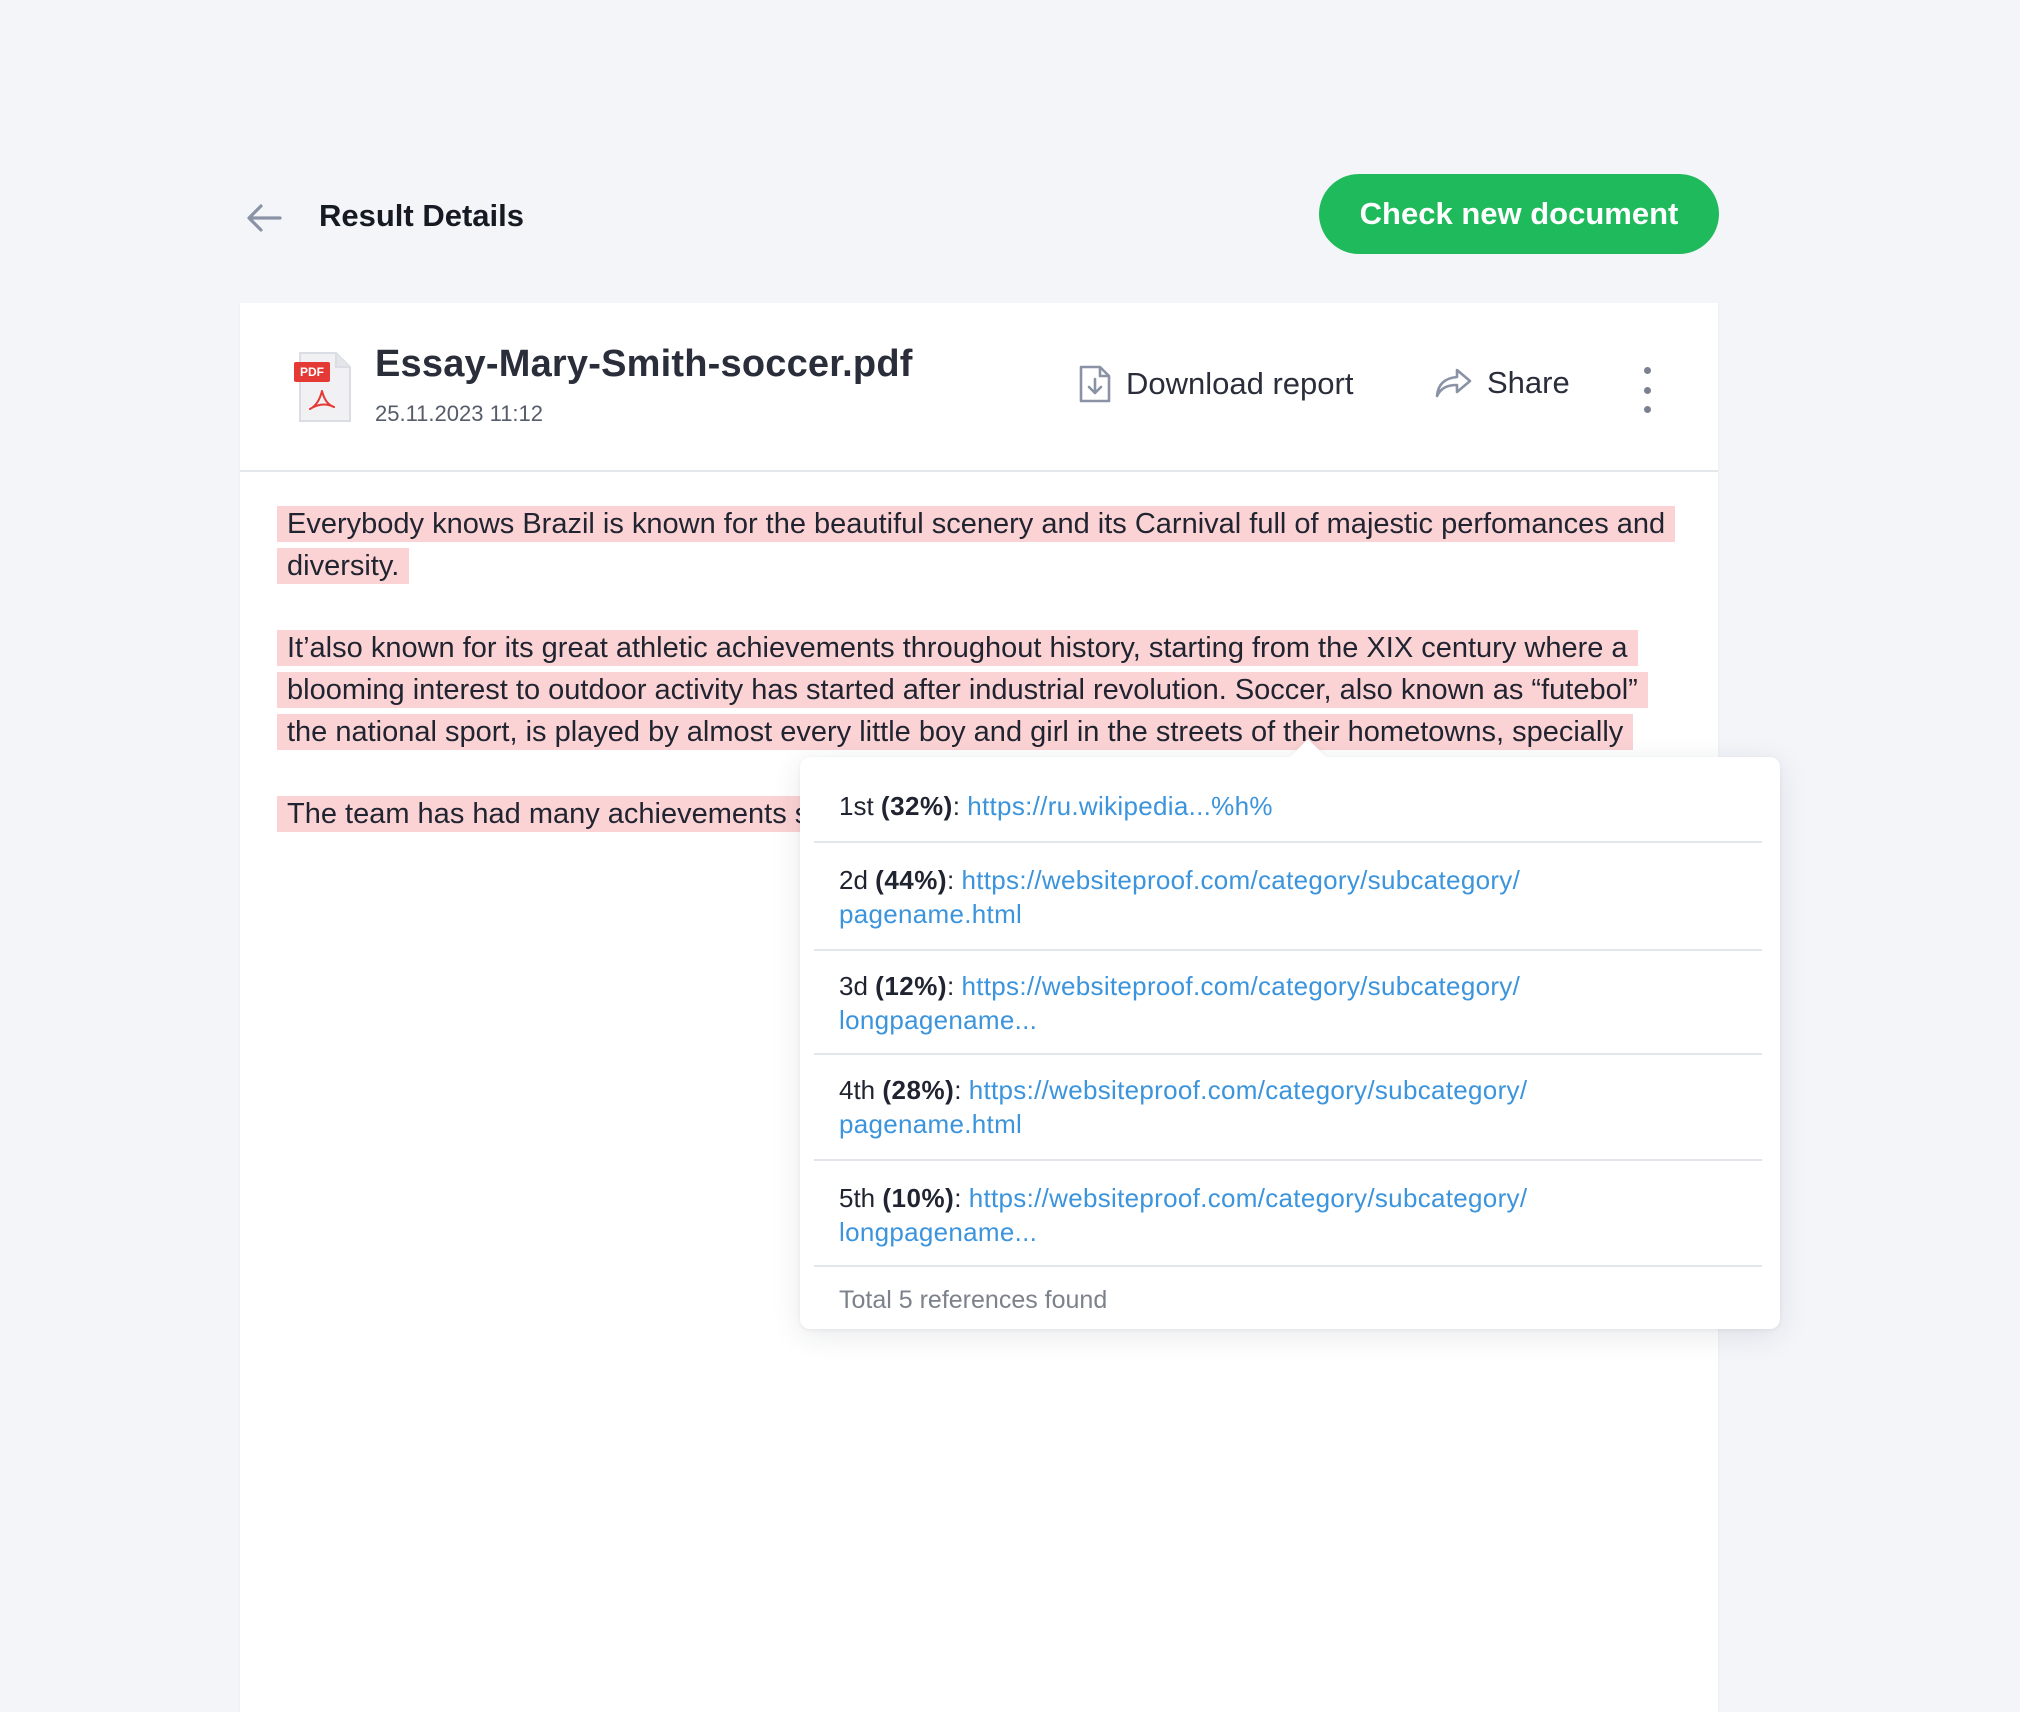  I want to click on reference-percent: (10%), so click(918, 1198).